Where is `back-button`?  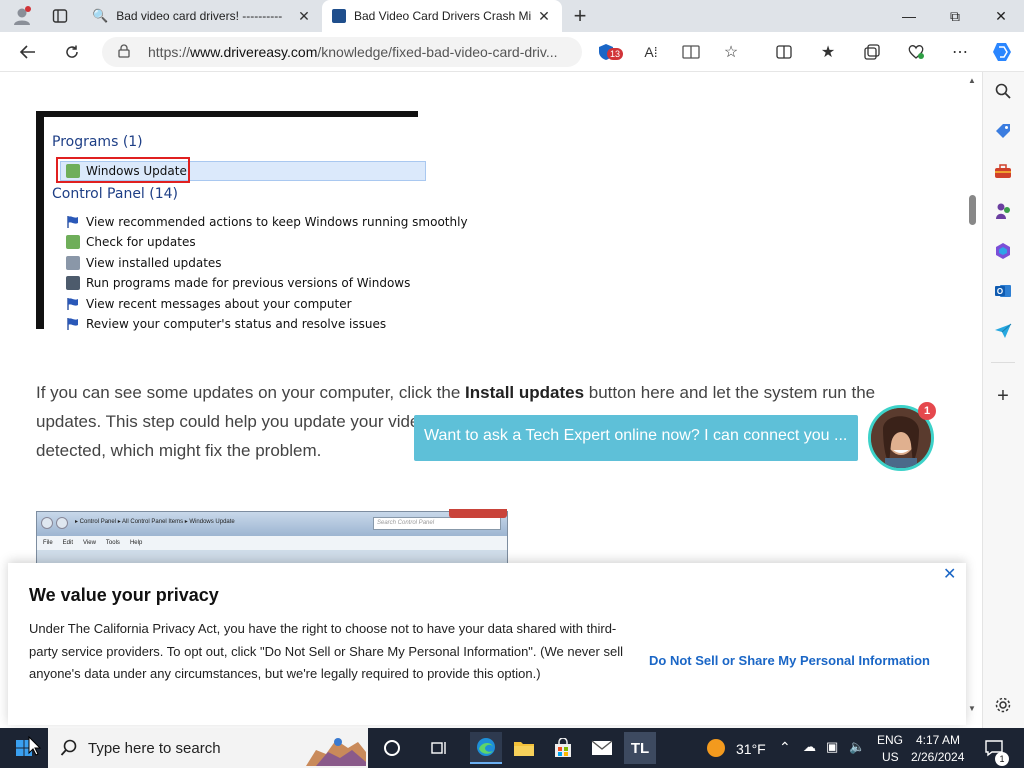
back-button is located at coordinates (28, 52).